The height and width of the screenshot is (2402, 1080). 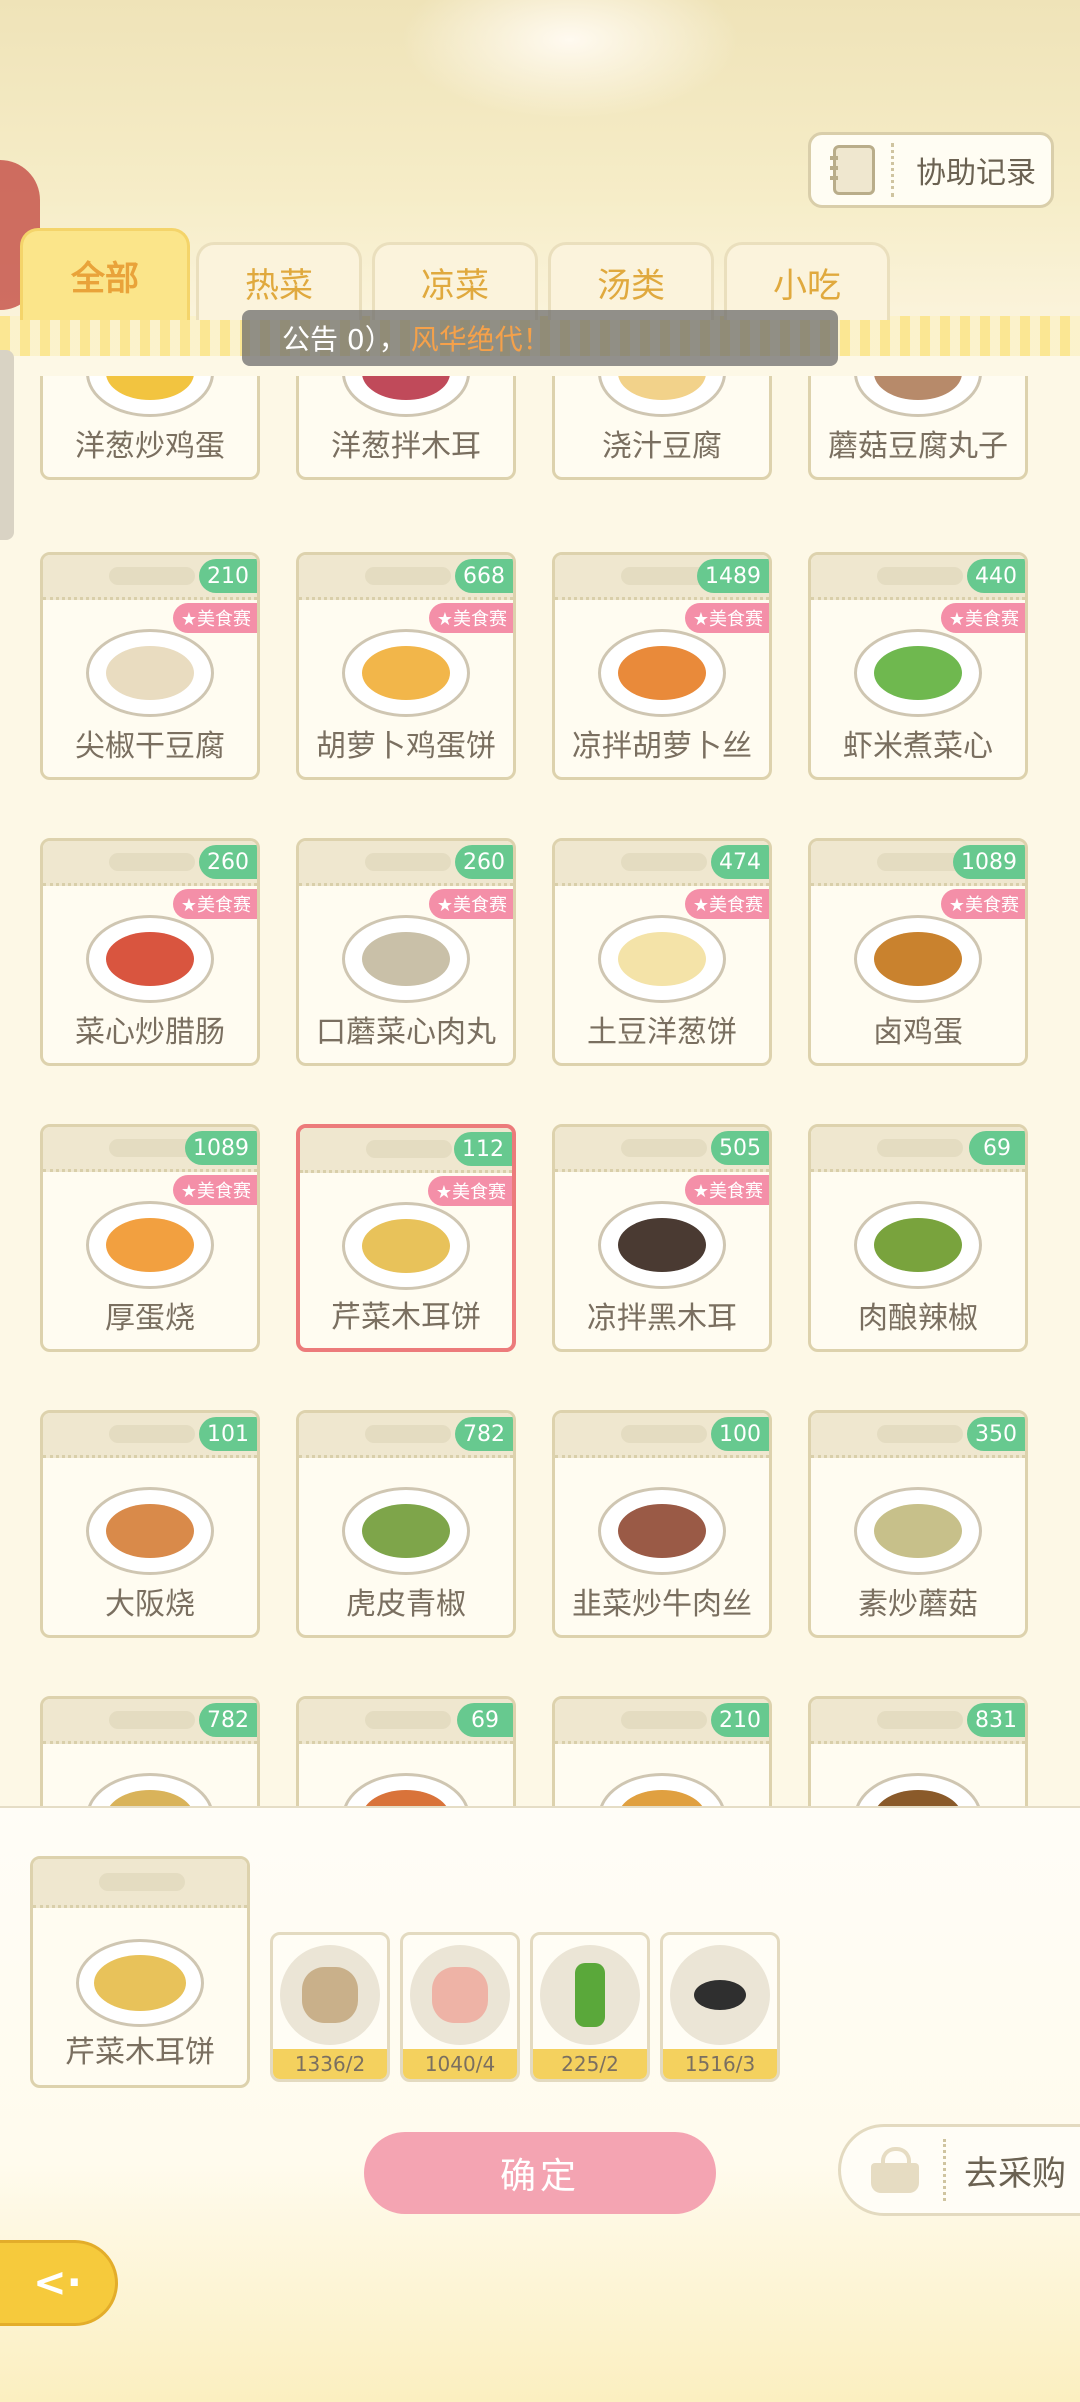 I want to click on ingredient-item: 1516/3, so click(x=720, y=2007).